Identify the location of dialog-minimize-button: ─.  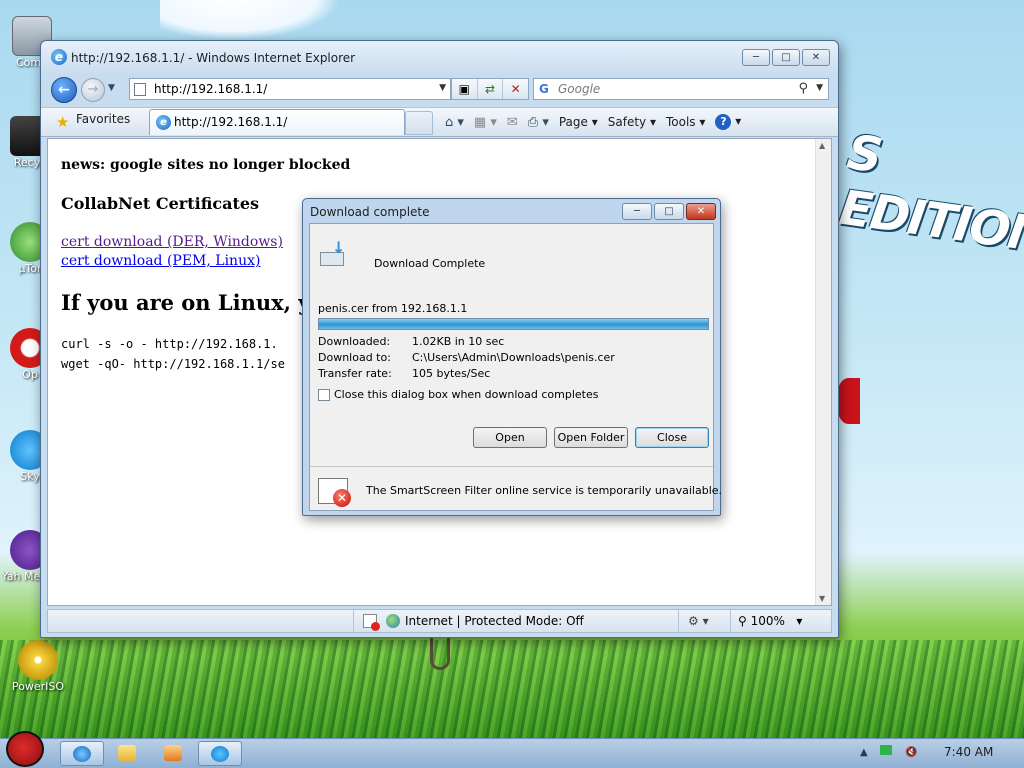
(637, 211).